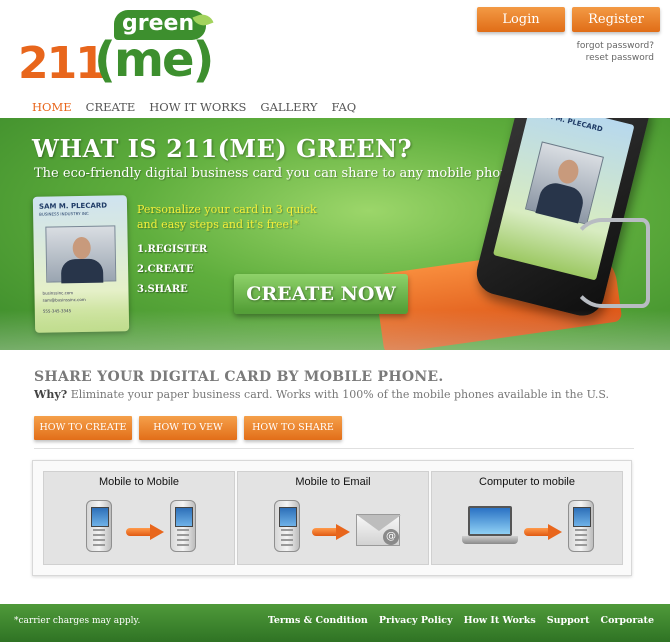  I want to click on site-logo: green 211 (me), so click(118, 52).